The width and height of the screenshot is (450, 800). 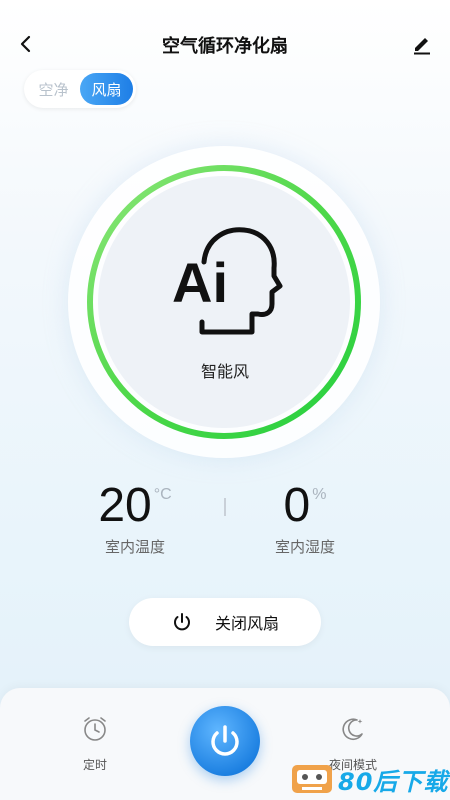 I want to click on edit-button, so click(x=422, y=44).